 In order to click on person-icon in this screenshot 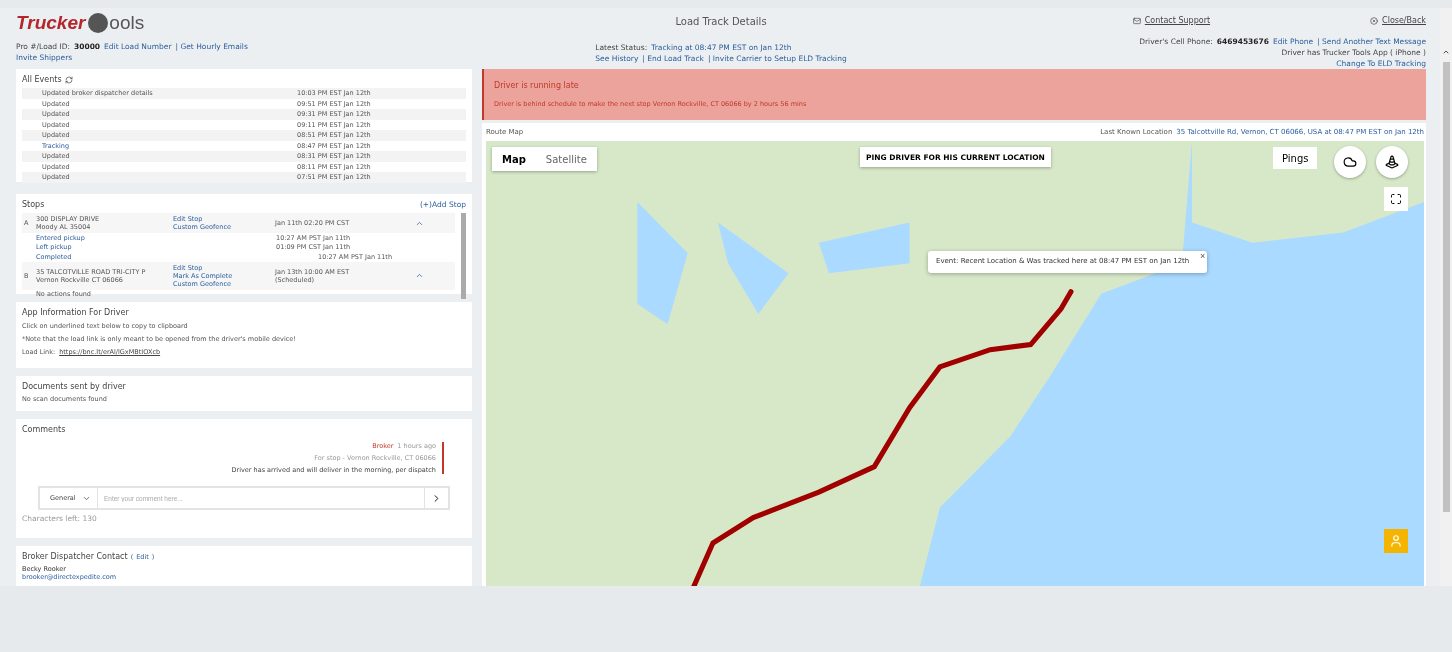, I will do `click(1396, 541)`.